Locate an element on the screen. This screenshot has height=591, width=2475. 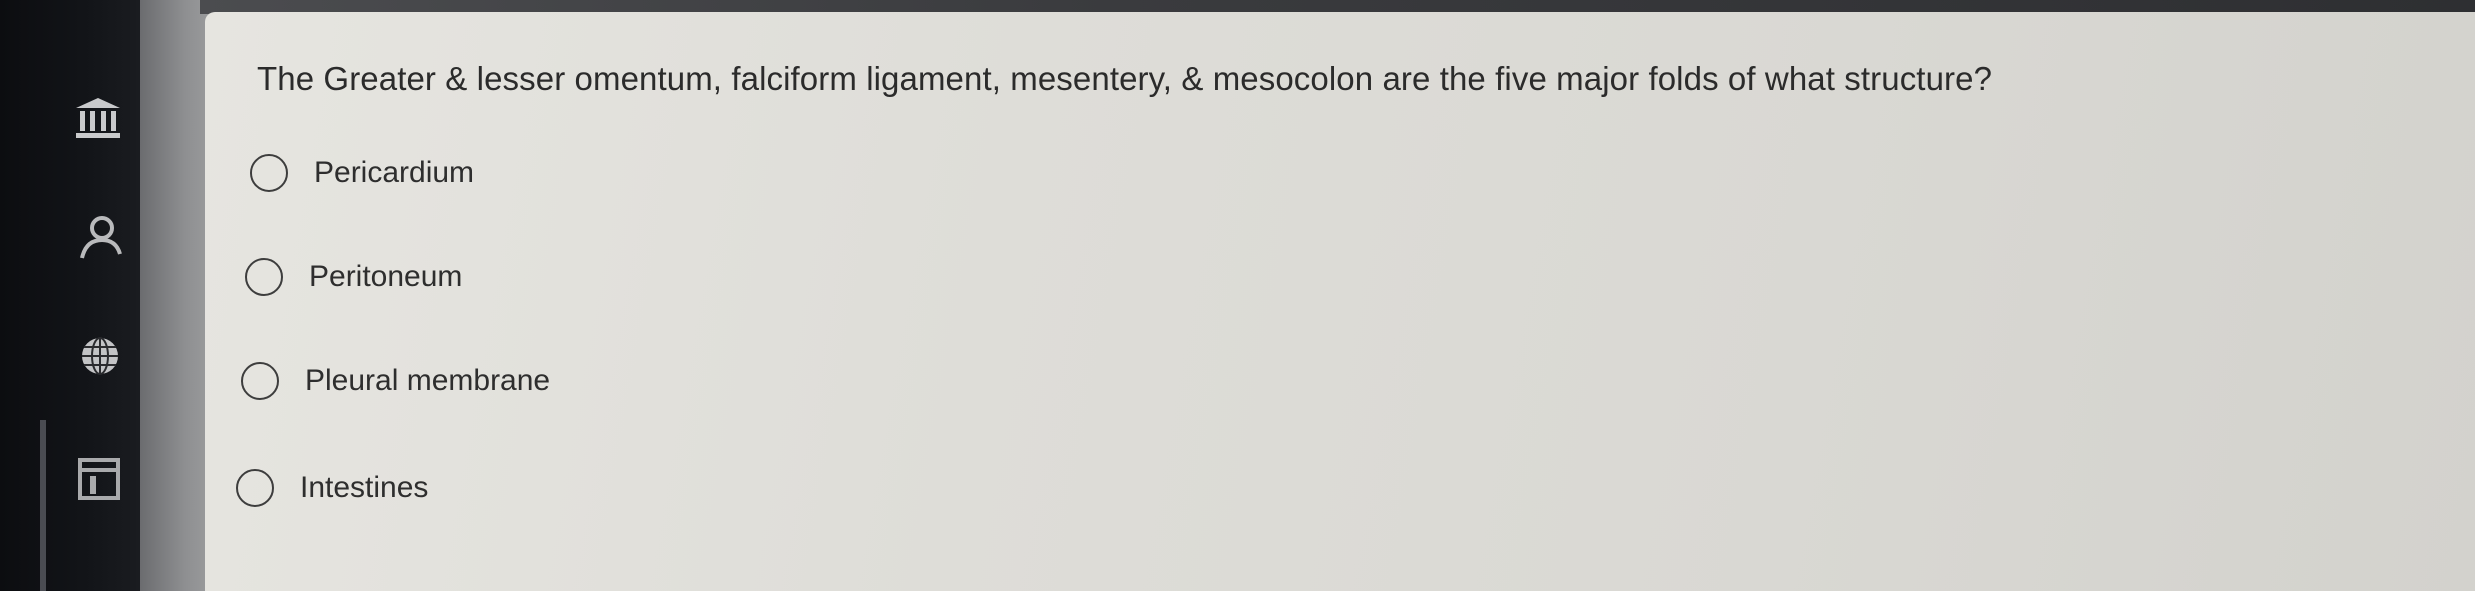
option-intestines: Intestines is located at coordinates (332, 488).